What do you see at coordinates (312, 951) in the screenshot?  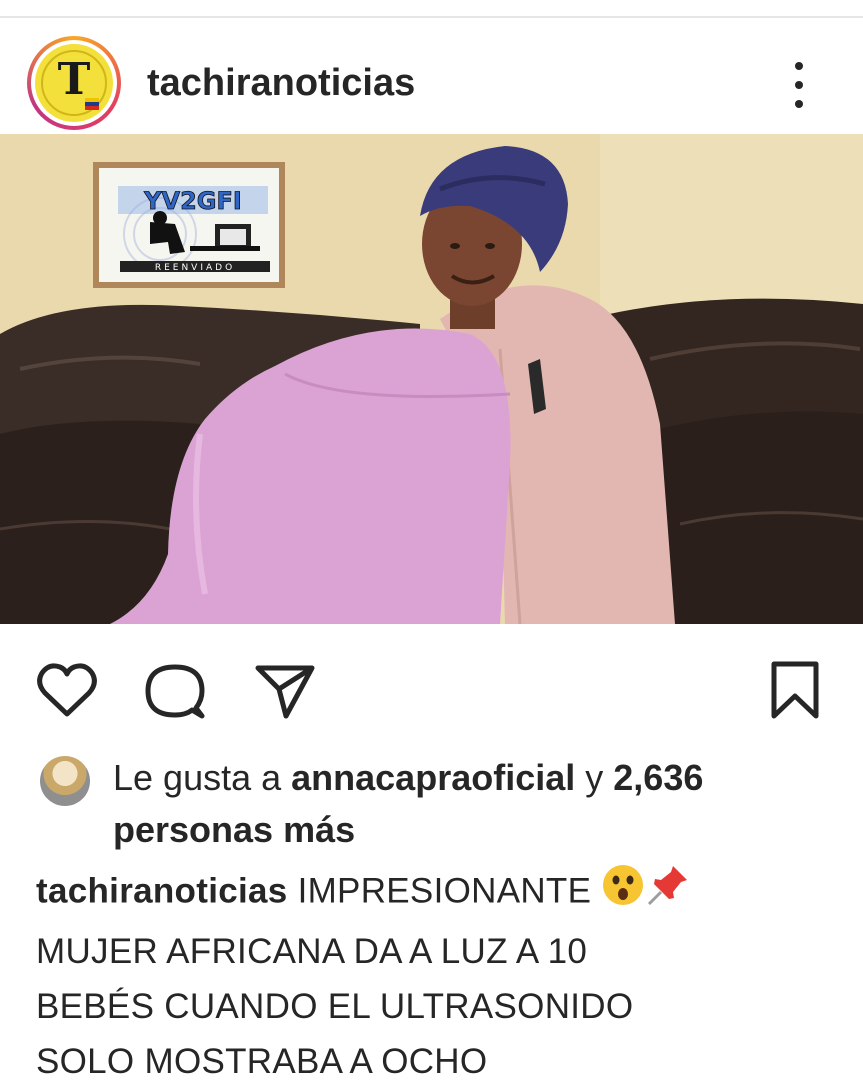 I see `caption-line-2: MUJER AFRICANA DA A LUZ A 10` at bounding box center [312, 951].